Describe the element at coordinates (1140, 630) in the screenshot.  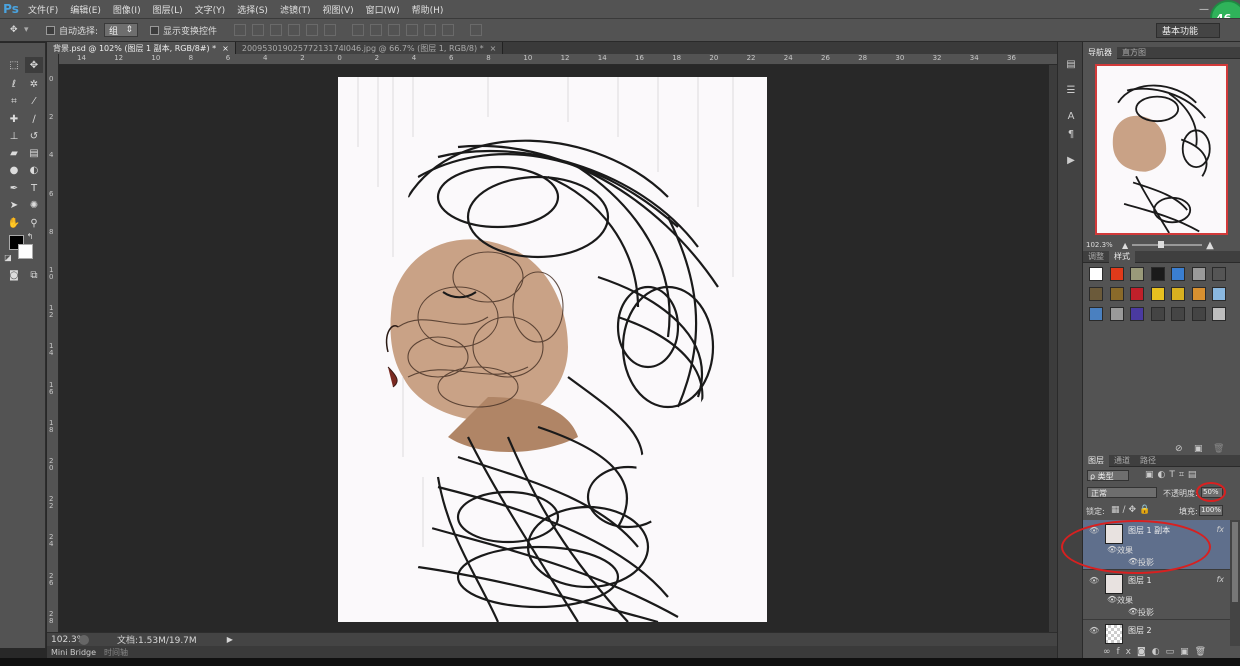
I see `layer-name: 图层 2` at that location.